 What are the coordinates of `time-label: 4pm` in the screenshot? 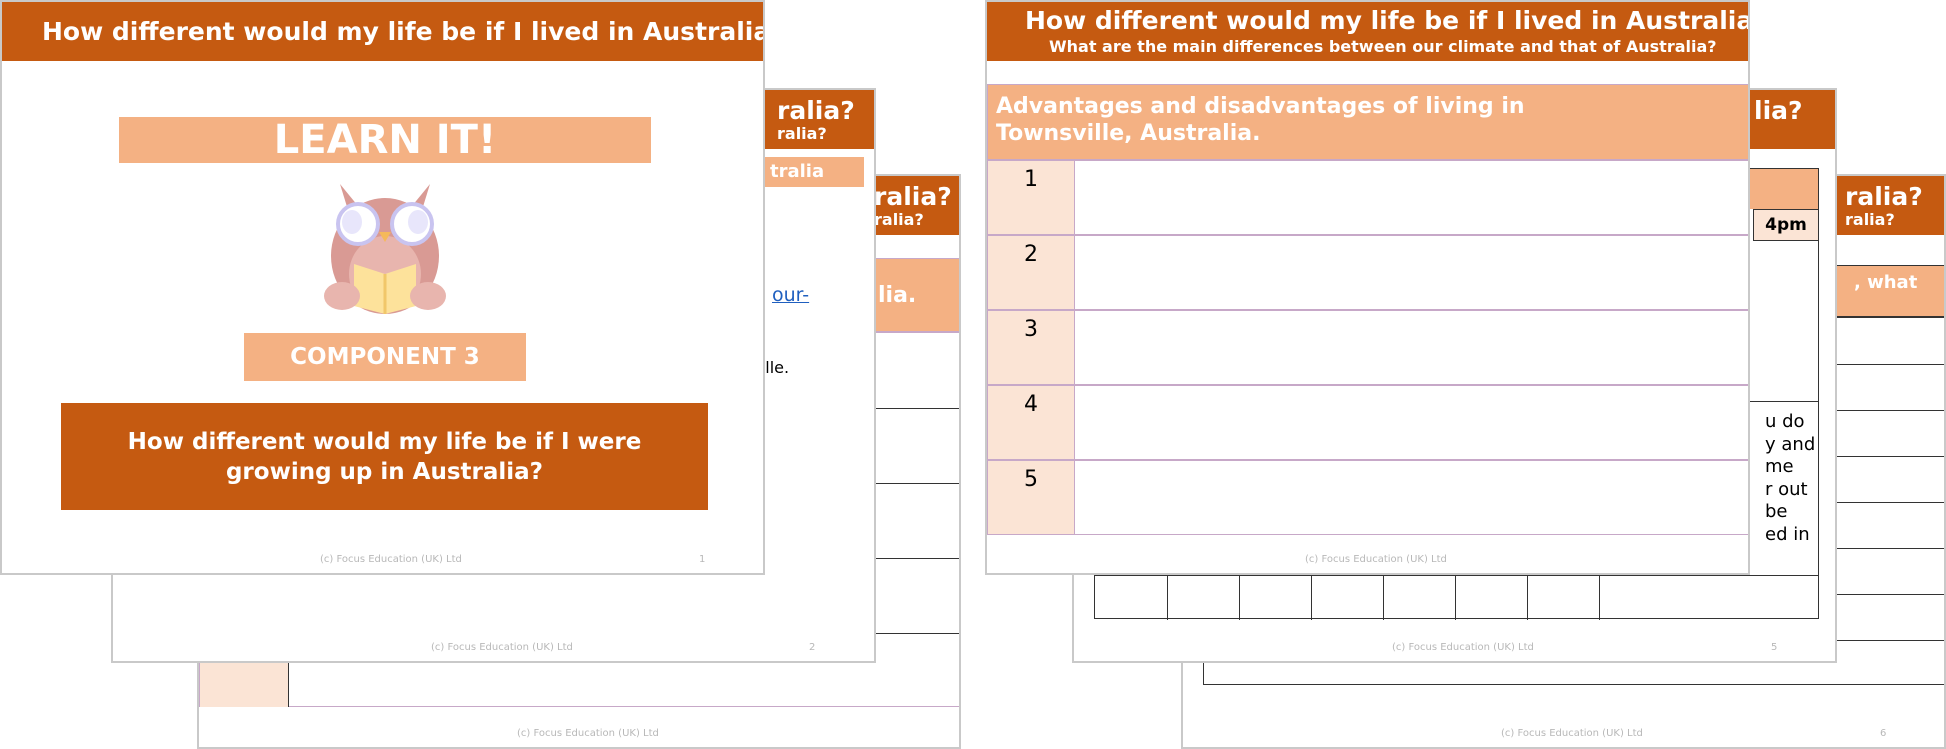 It's located at (1786, 225).